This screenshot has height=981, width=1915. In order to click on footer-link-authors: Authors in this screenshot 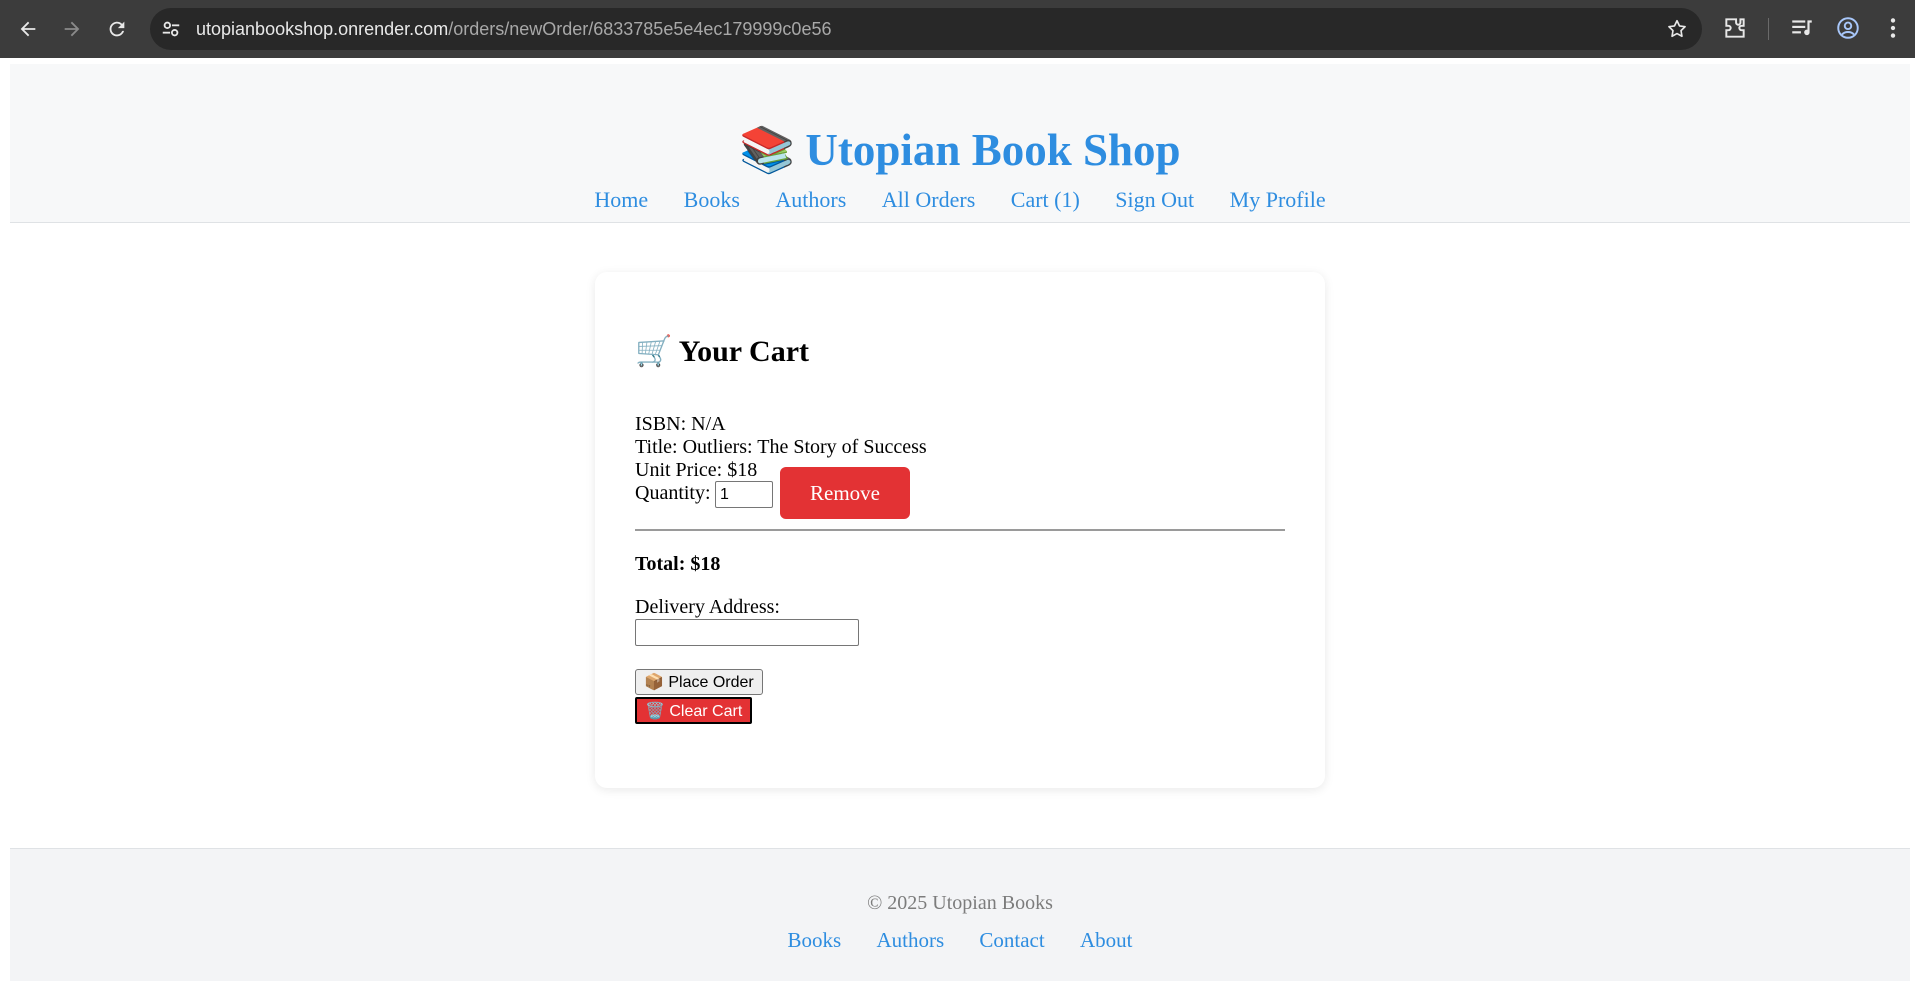, I will do `click(910, 940)`.